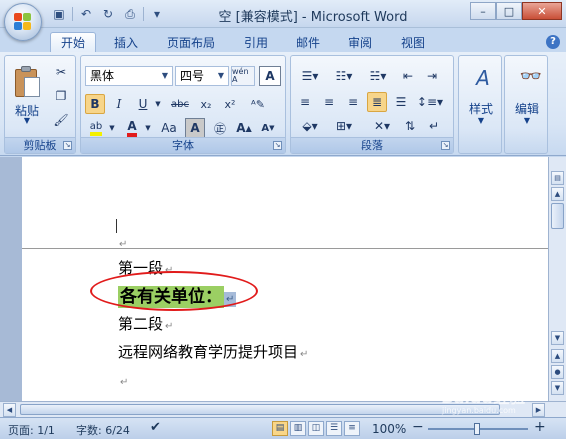 The image size is (566, 439). I want to click on zoom-out-button: −, so click(418, 427).